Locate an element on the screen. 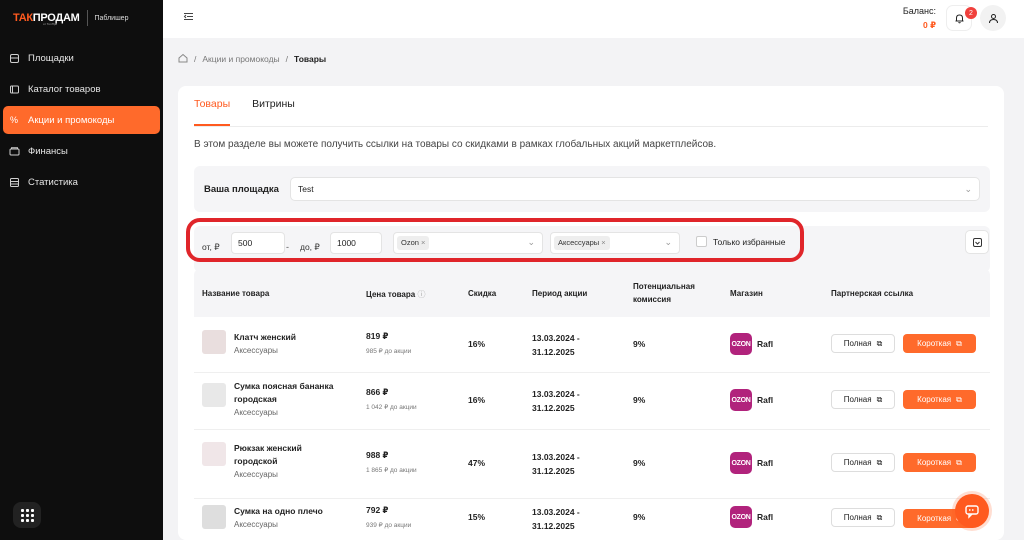 The height and width of the screenshot is (540, 1024). sidebar-item-promotions: % Акции и промокоды is located at coordinates (81, 120).